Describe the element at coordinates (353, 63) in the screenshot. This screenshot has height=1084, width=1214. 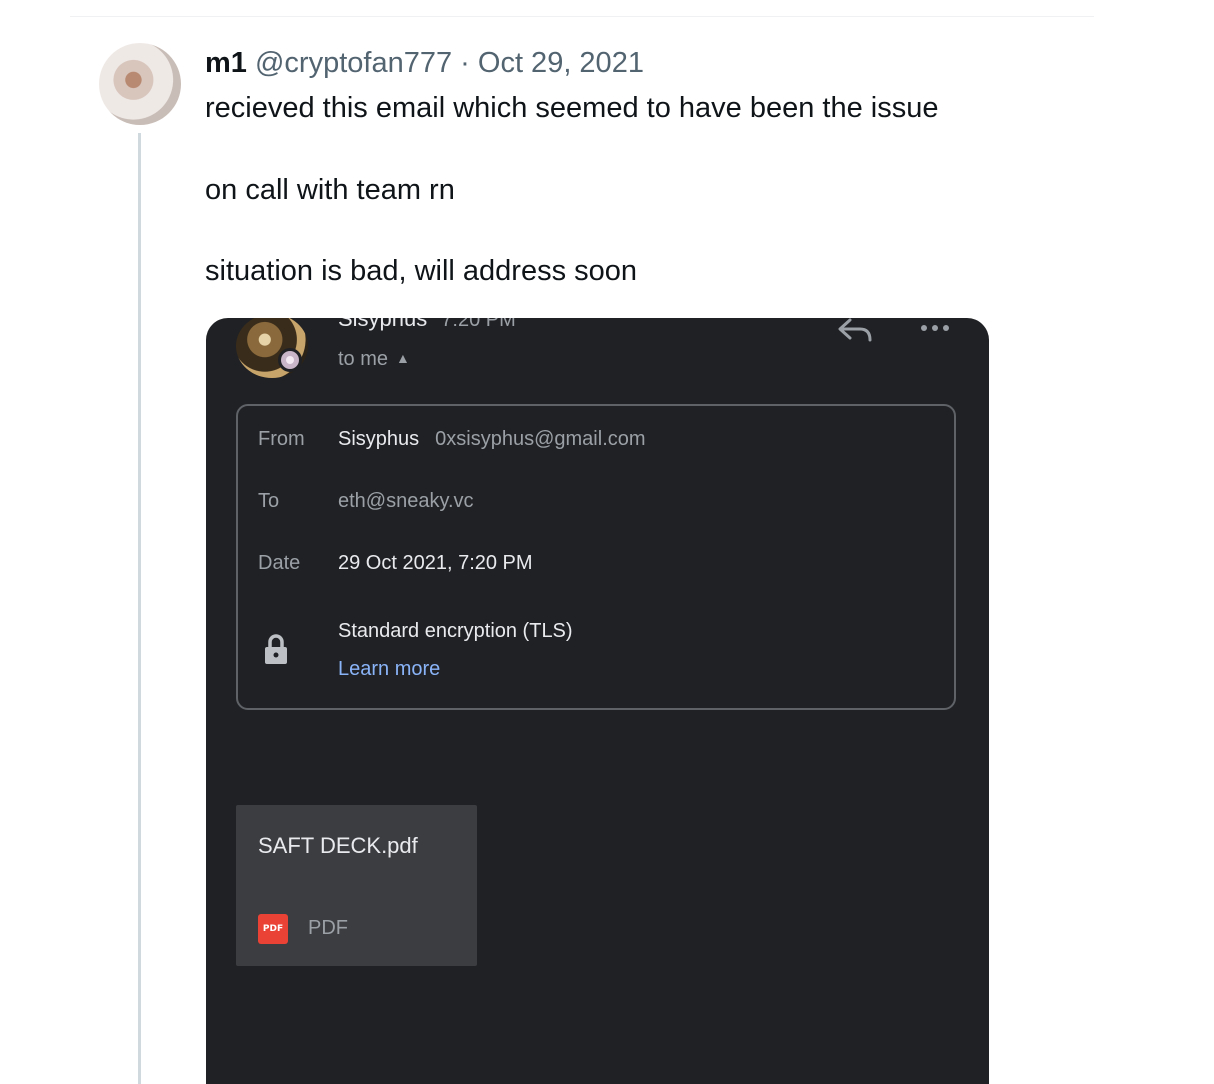
I see `user-handle: @cryptofan777` at that location.